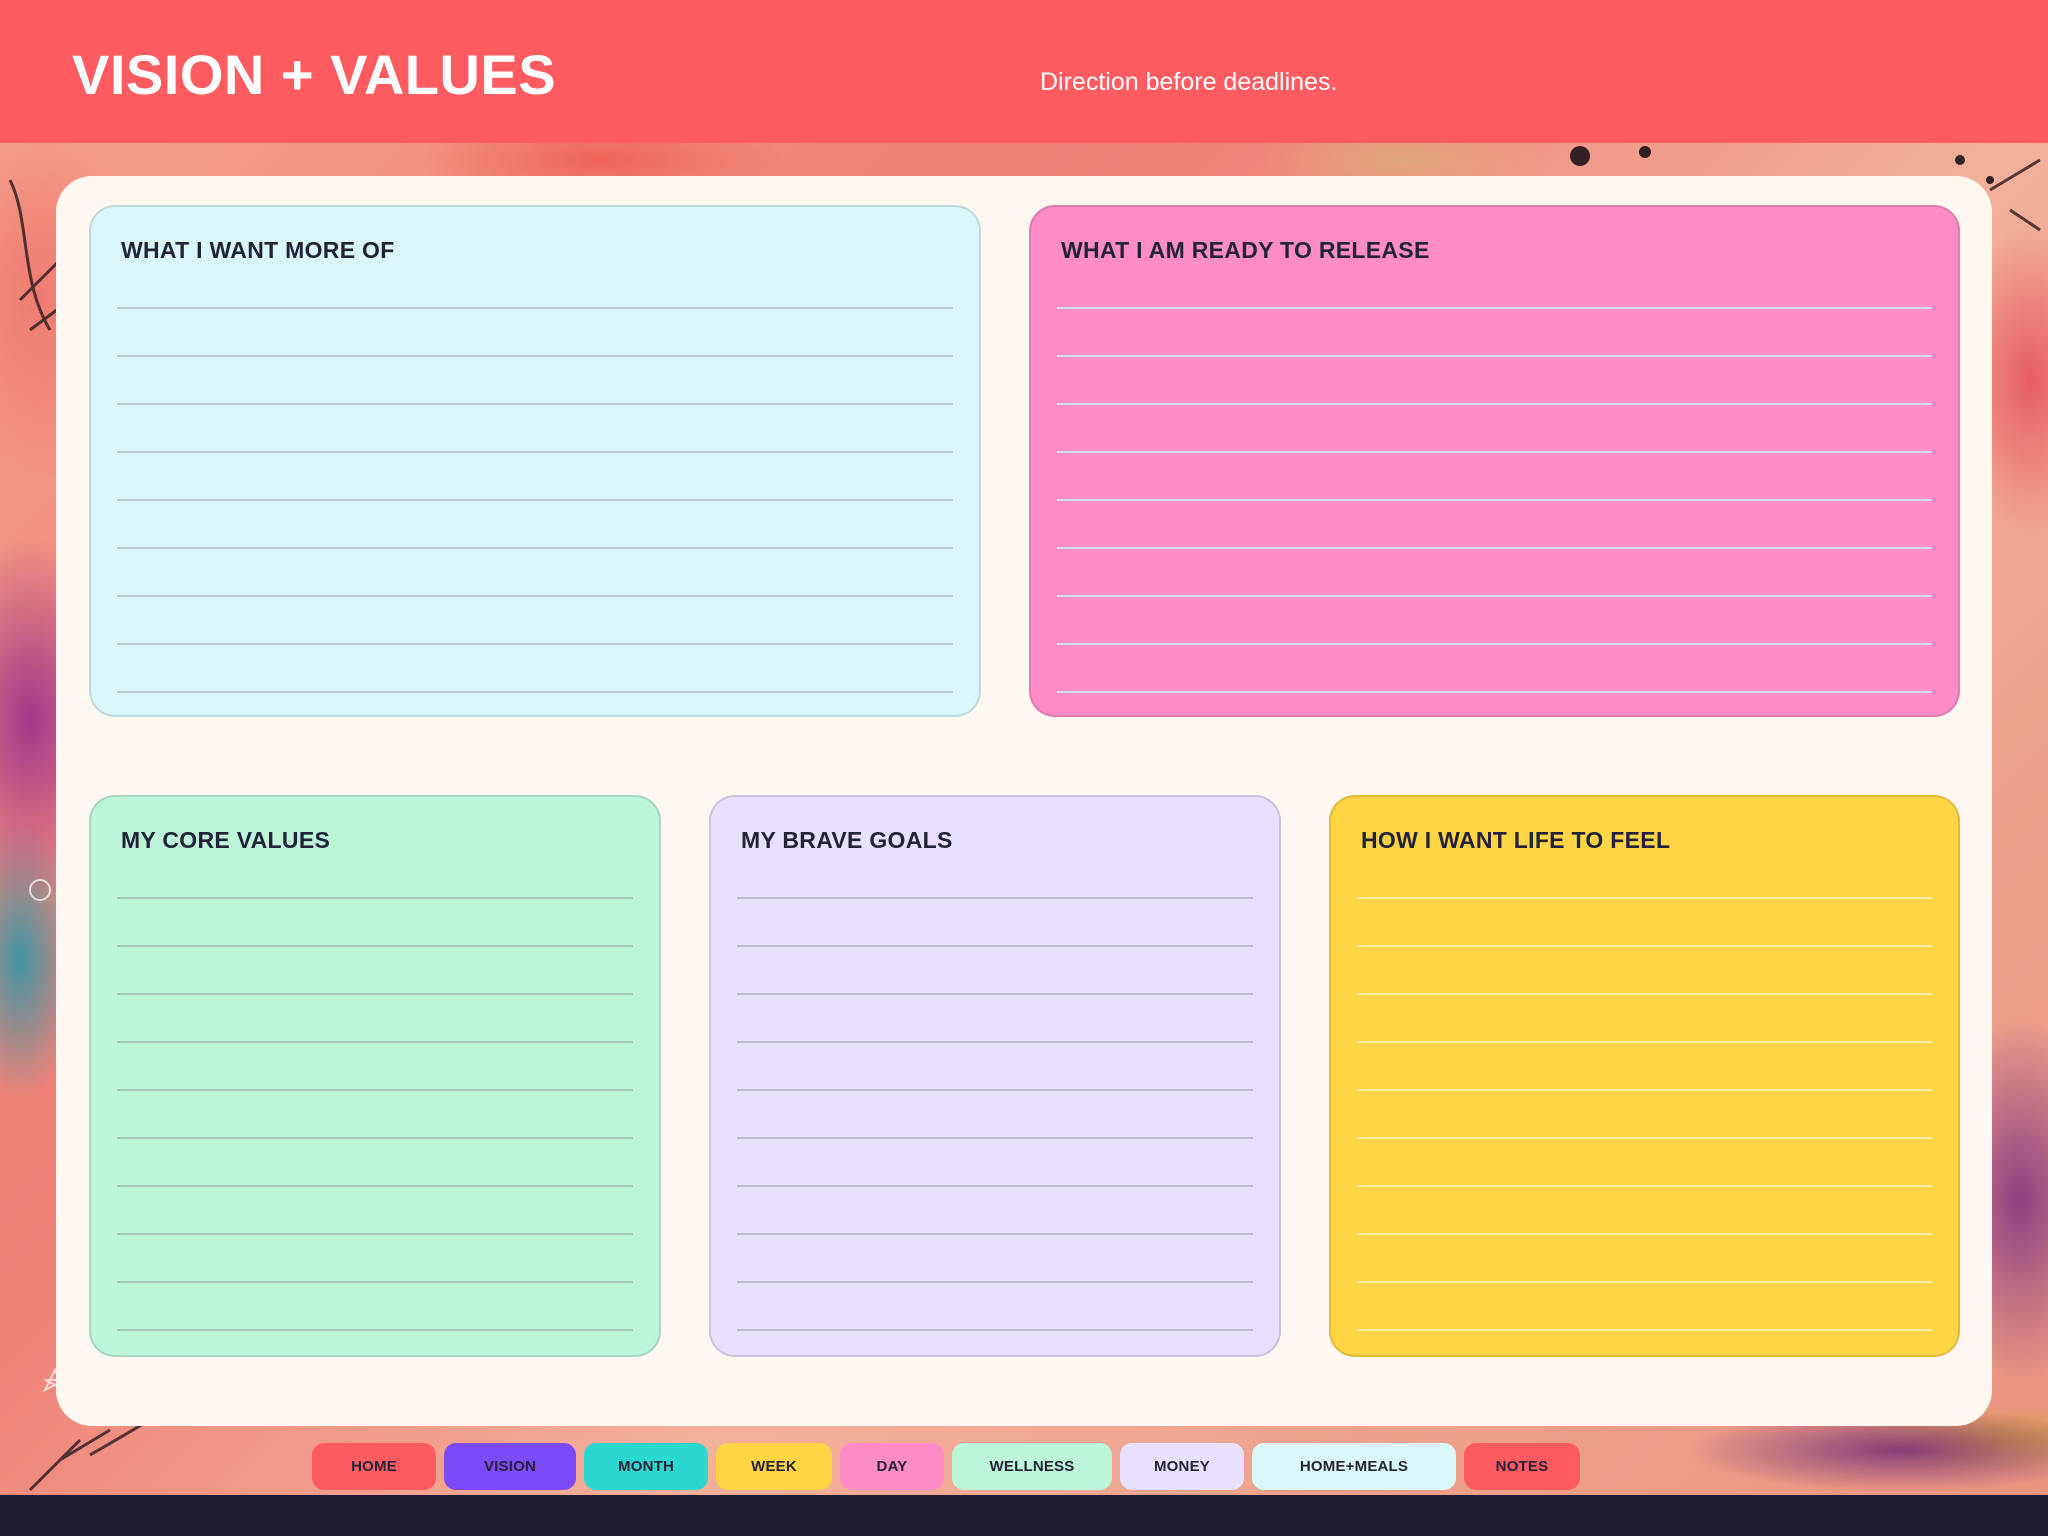  I want to click on nav-tab-wellness: WELLNESS, so click(1032, 1466).